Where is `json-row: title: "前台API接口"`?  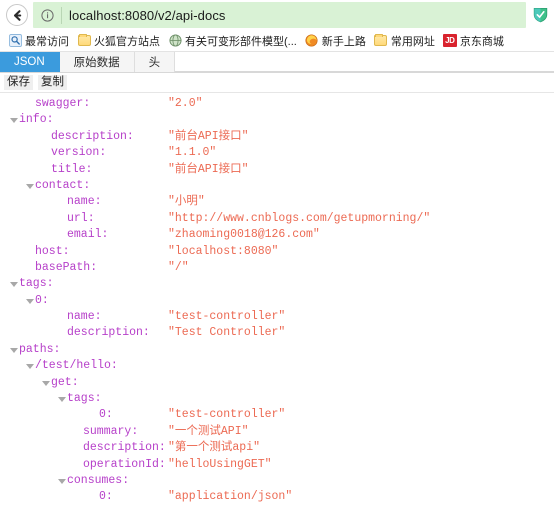
json-row: title: "前台API接口" is located at coordinates (277, 170).